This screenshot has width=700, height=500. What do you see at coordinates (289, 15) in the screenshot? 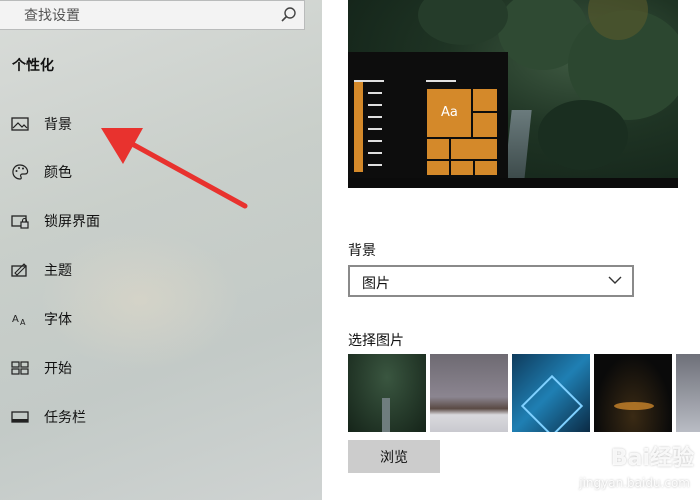
I see `search-icon` at bounding box center [289, 15].